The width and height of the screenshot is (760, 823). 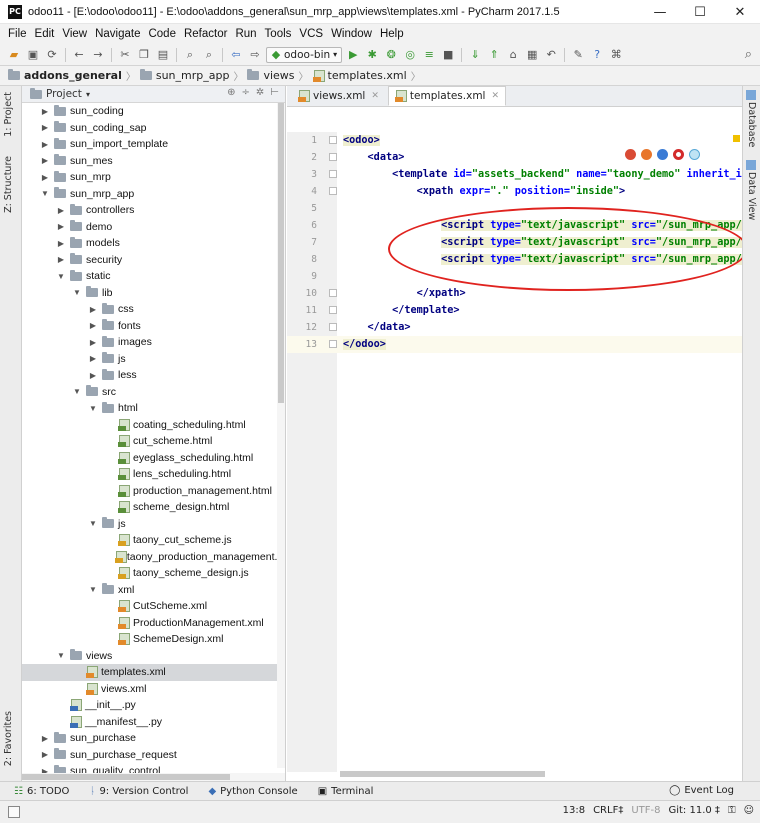 What do you see at coordinates (153, 227) in the screenshot?
I see `tree-item: ▶ demo` at bounding box center [153, 227].